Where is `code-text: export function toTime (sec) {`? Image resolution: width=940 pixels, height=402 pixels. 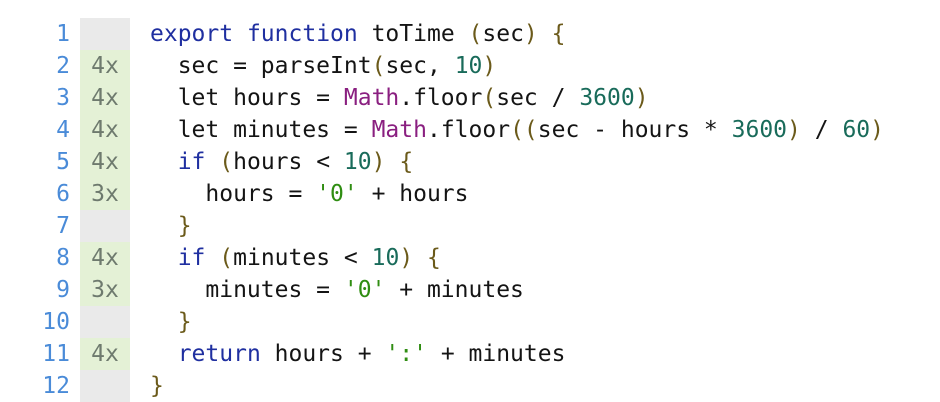
code-text: export function toTime (sec) { is located at coordinates (358, 34).